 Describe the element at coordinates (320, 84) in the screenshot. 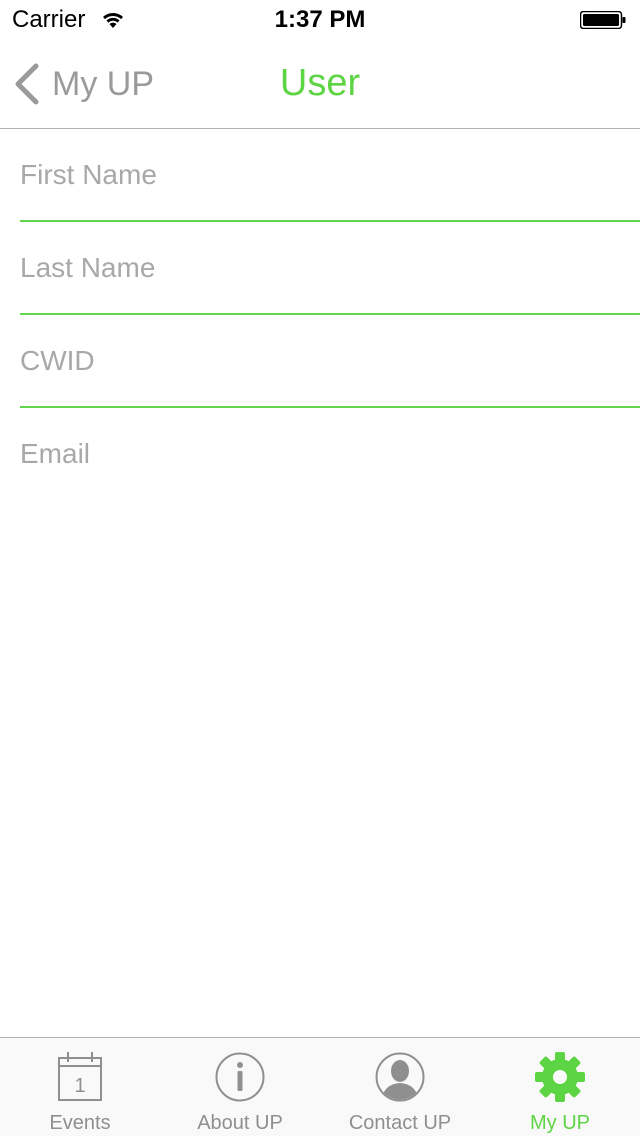

I see `navigation-bar: My UP User` at that location.